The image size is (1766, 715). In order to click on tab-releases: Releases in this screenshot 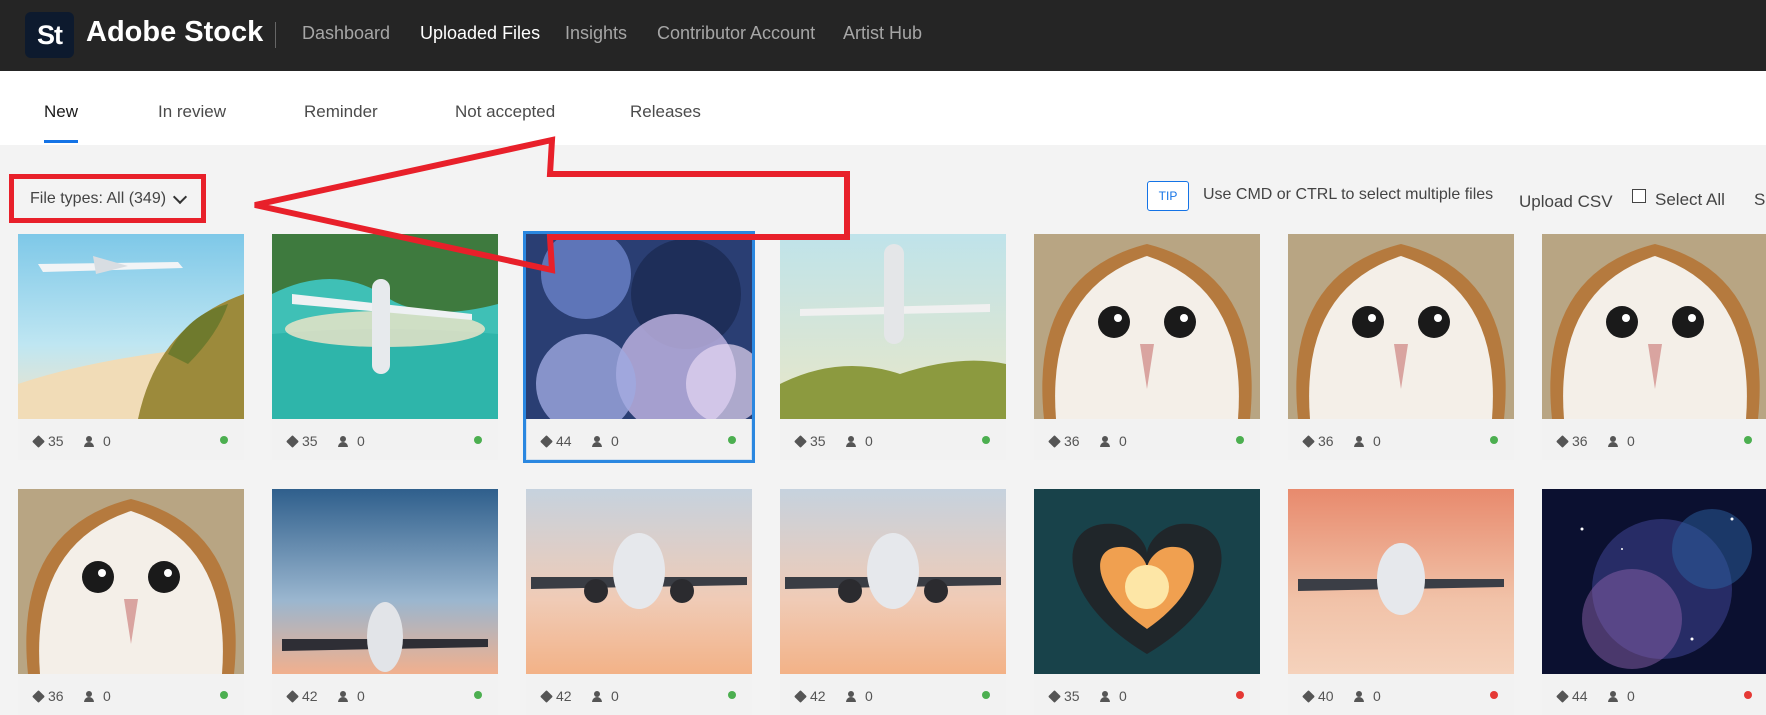, I will do `click(665, 112)`.